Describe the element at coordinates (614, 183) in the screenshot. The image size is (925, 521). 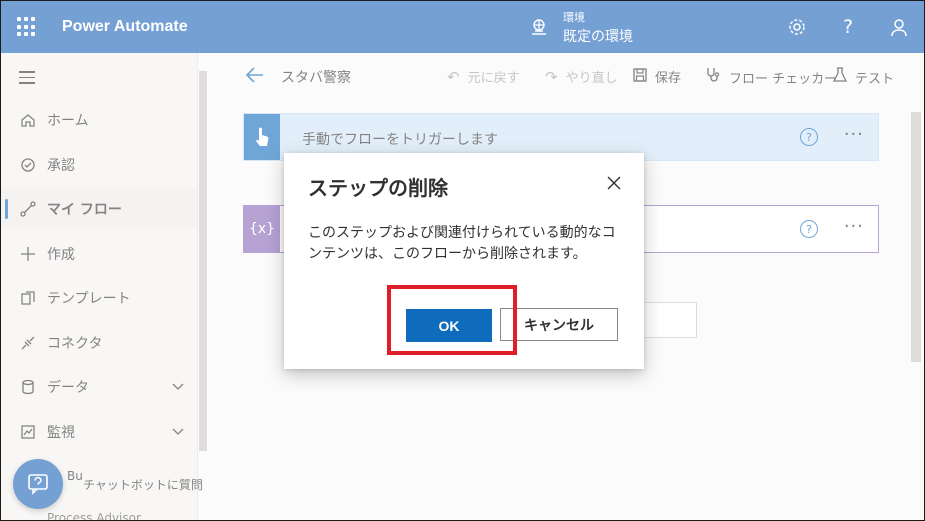
I see `close-icon` at that location.